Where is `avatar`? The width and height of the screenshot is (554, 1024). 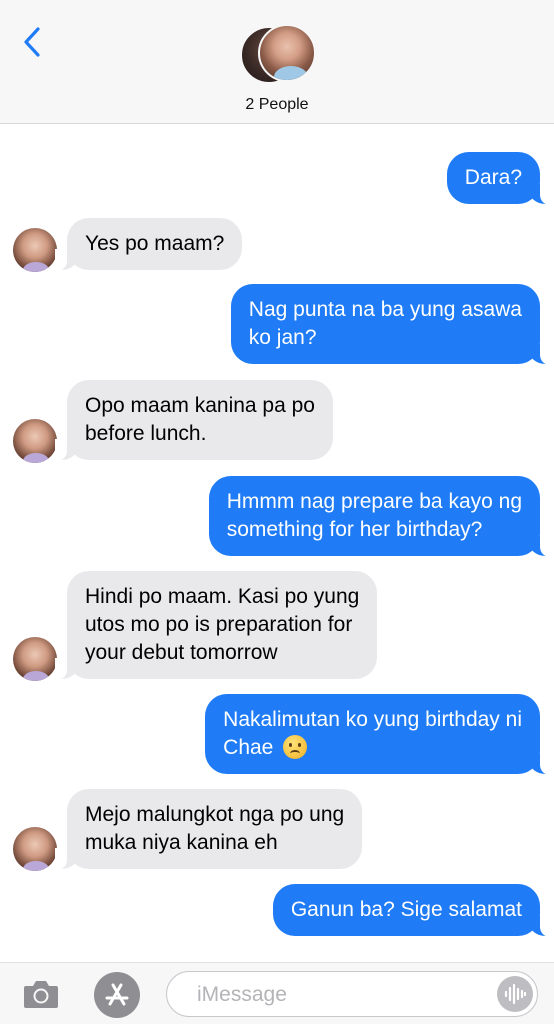 avatar is located at coordinates (287, 53).